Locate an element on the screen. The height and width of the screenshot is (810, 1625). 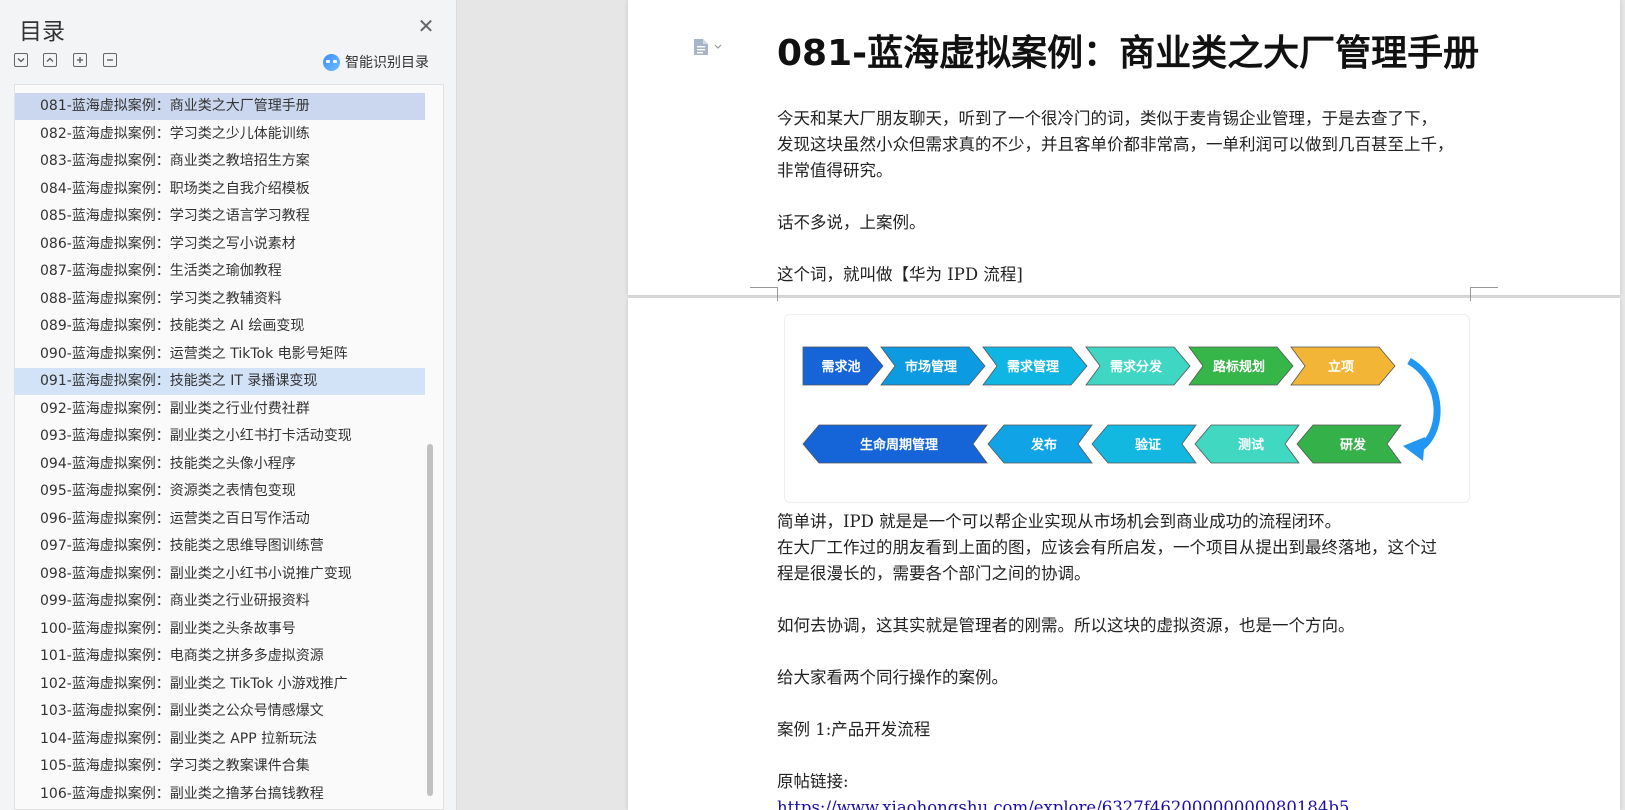
toc-item: 097-蓝海虚拟案例：技能类之思维导图训练营 is located at coordinates (220, 546).